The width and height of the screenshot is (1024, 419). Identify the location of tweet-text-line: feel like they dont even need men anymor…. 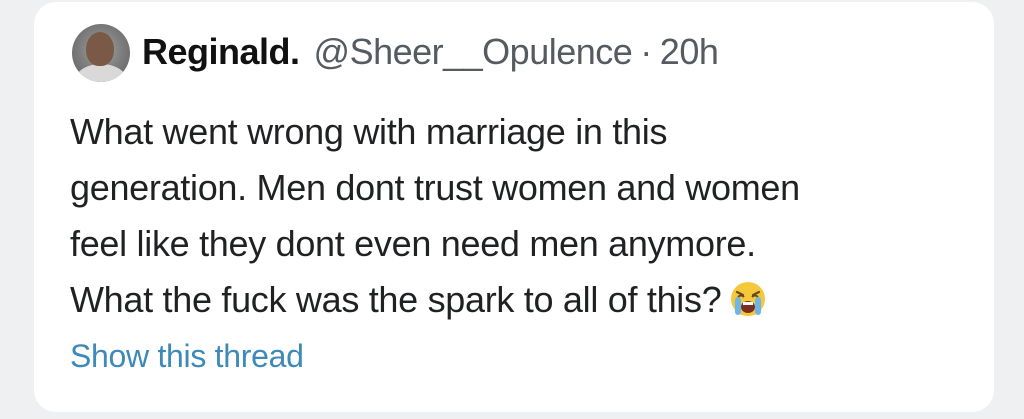
(413, 243).